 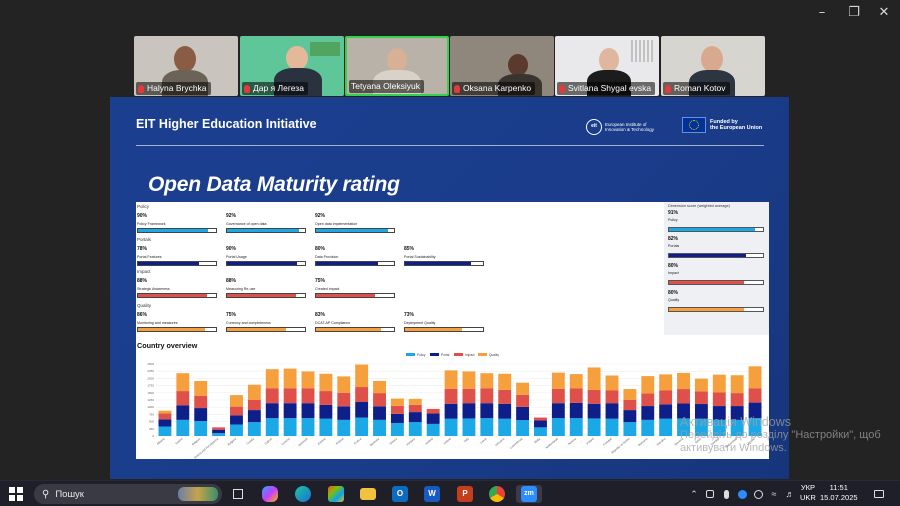 What do you see at coordinates (144, 271) in the screenshot?
I see `section-label-impact: Impact` at bounding box center [144, 271].